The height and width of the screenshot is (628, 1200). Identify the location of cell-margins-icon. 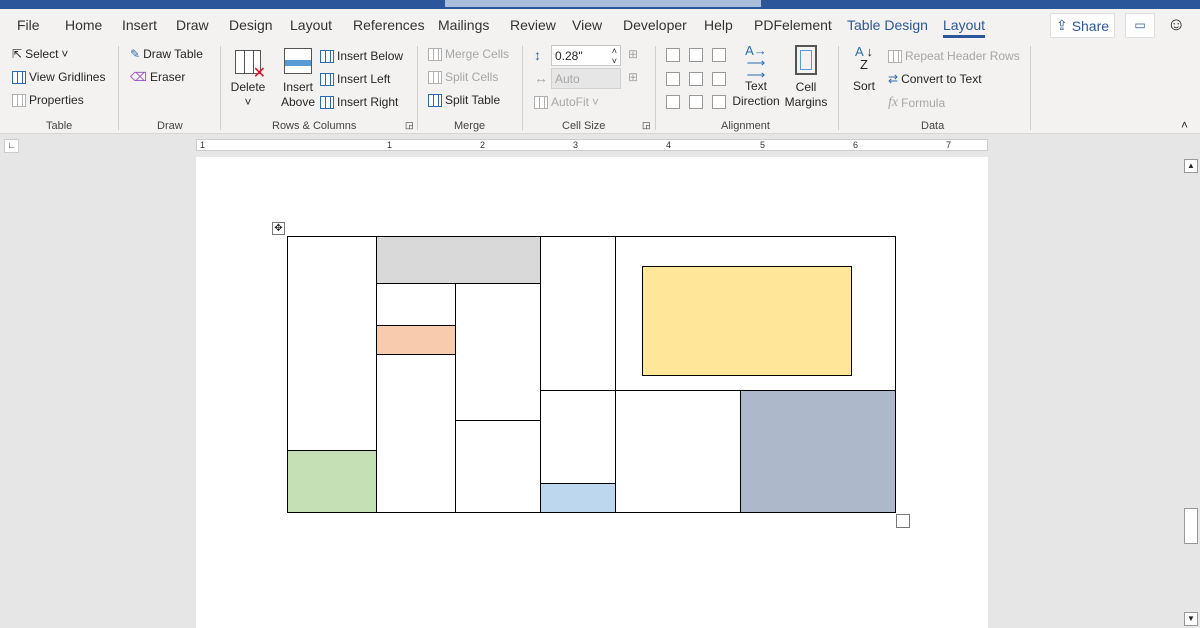
(806, 60).